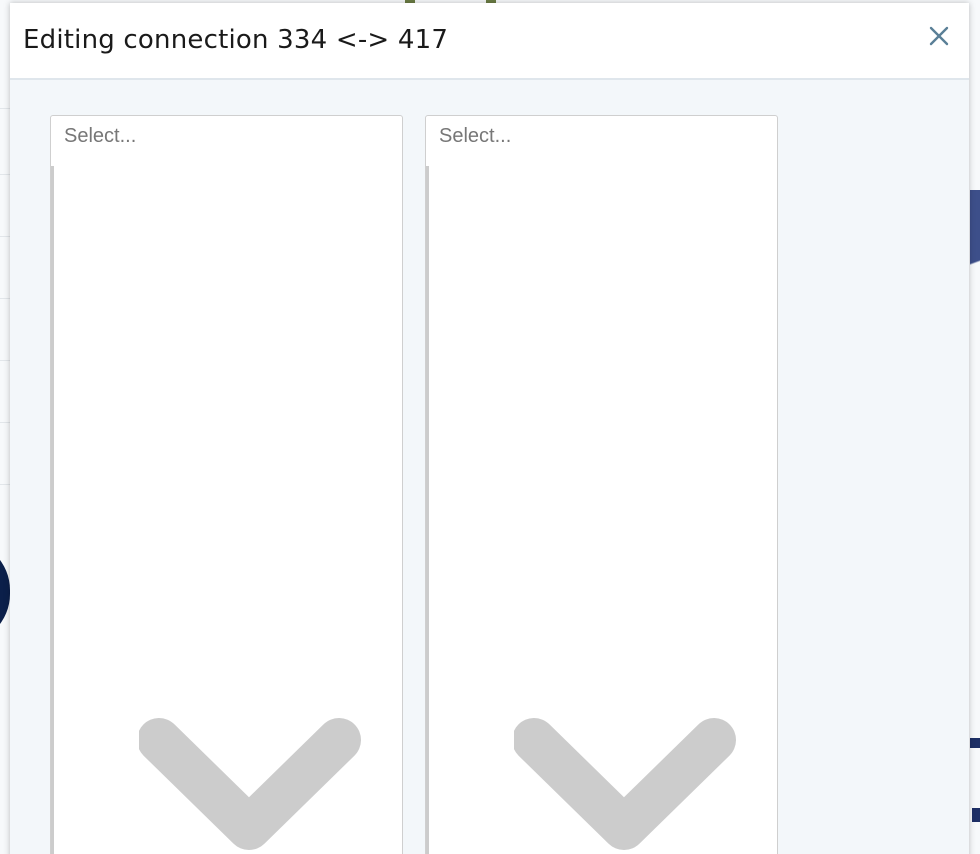 The height and width of the screenshot is (854, 980). I want to click on modal-title: Editing connection 334 <-> 417, so click(236, 40).